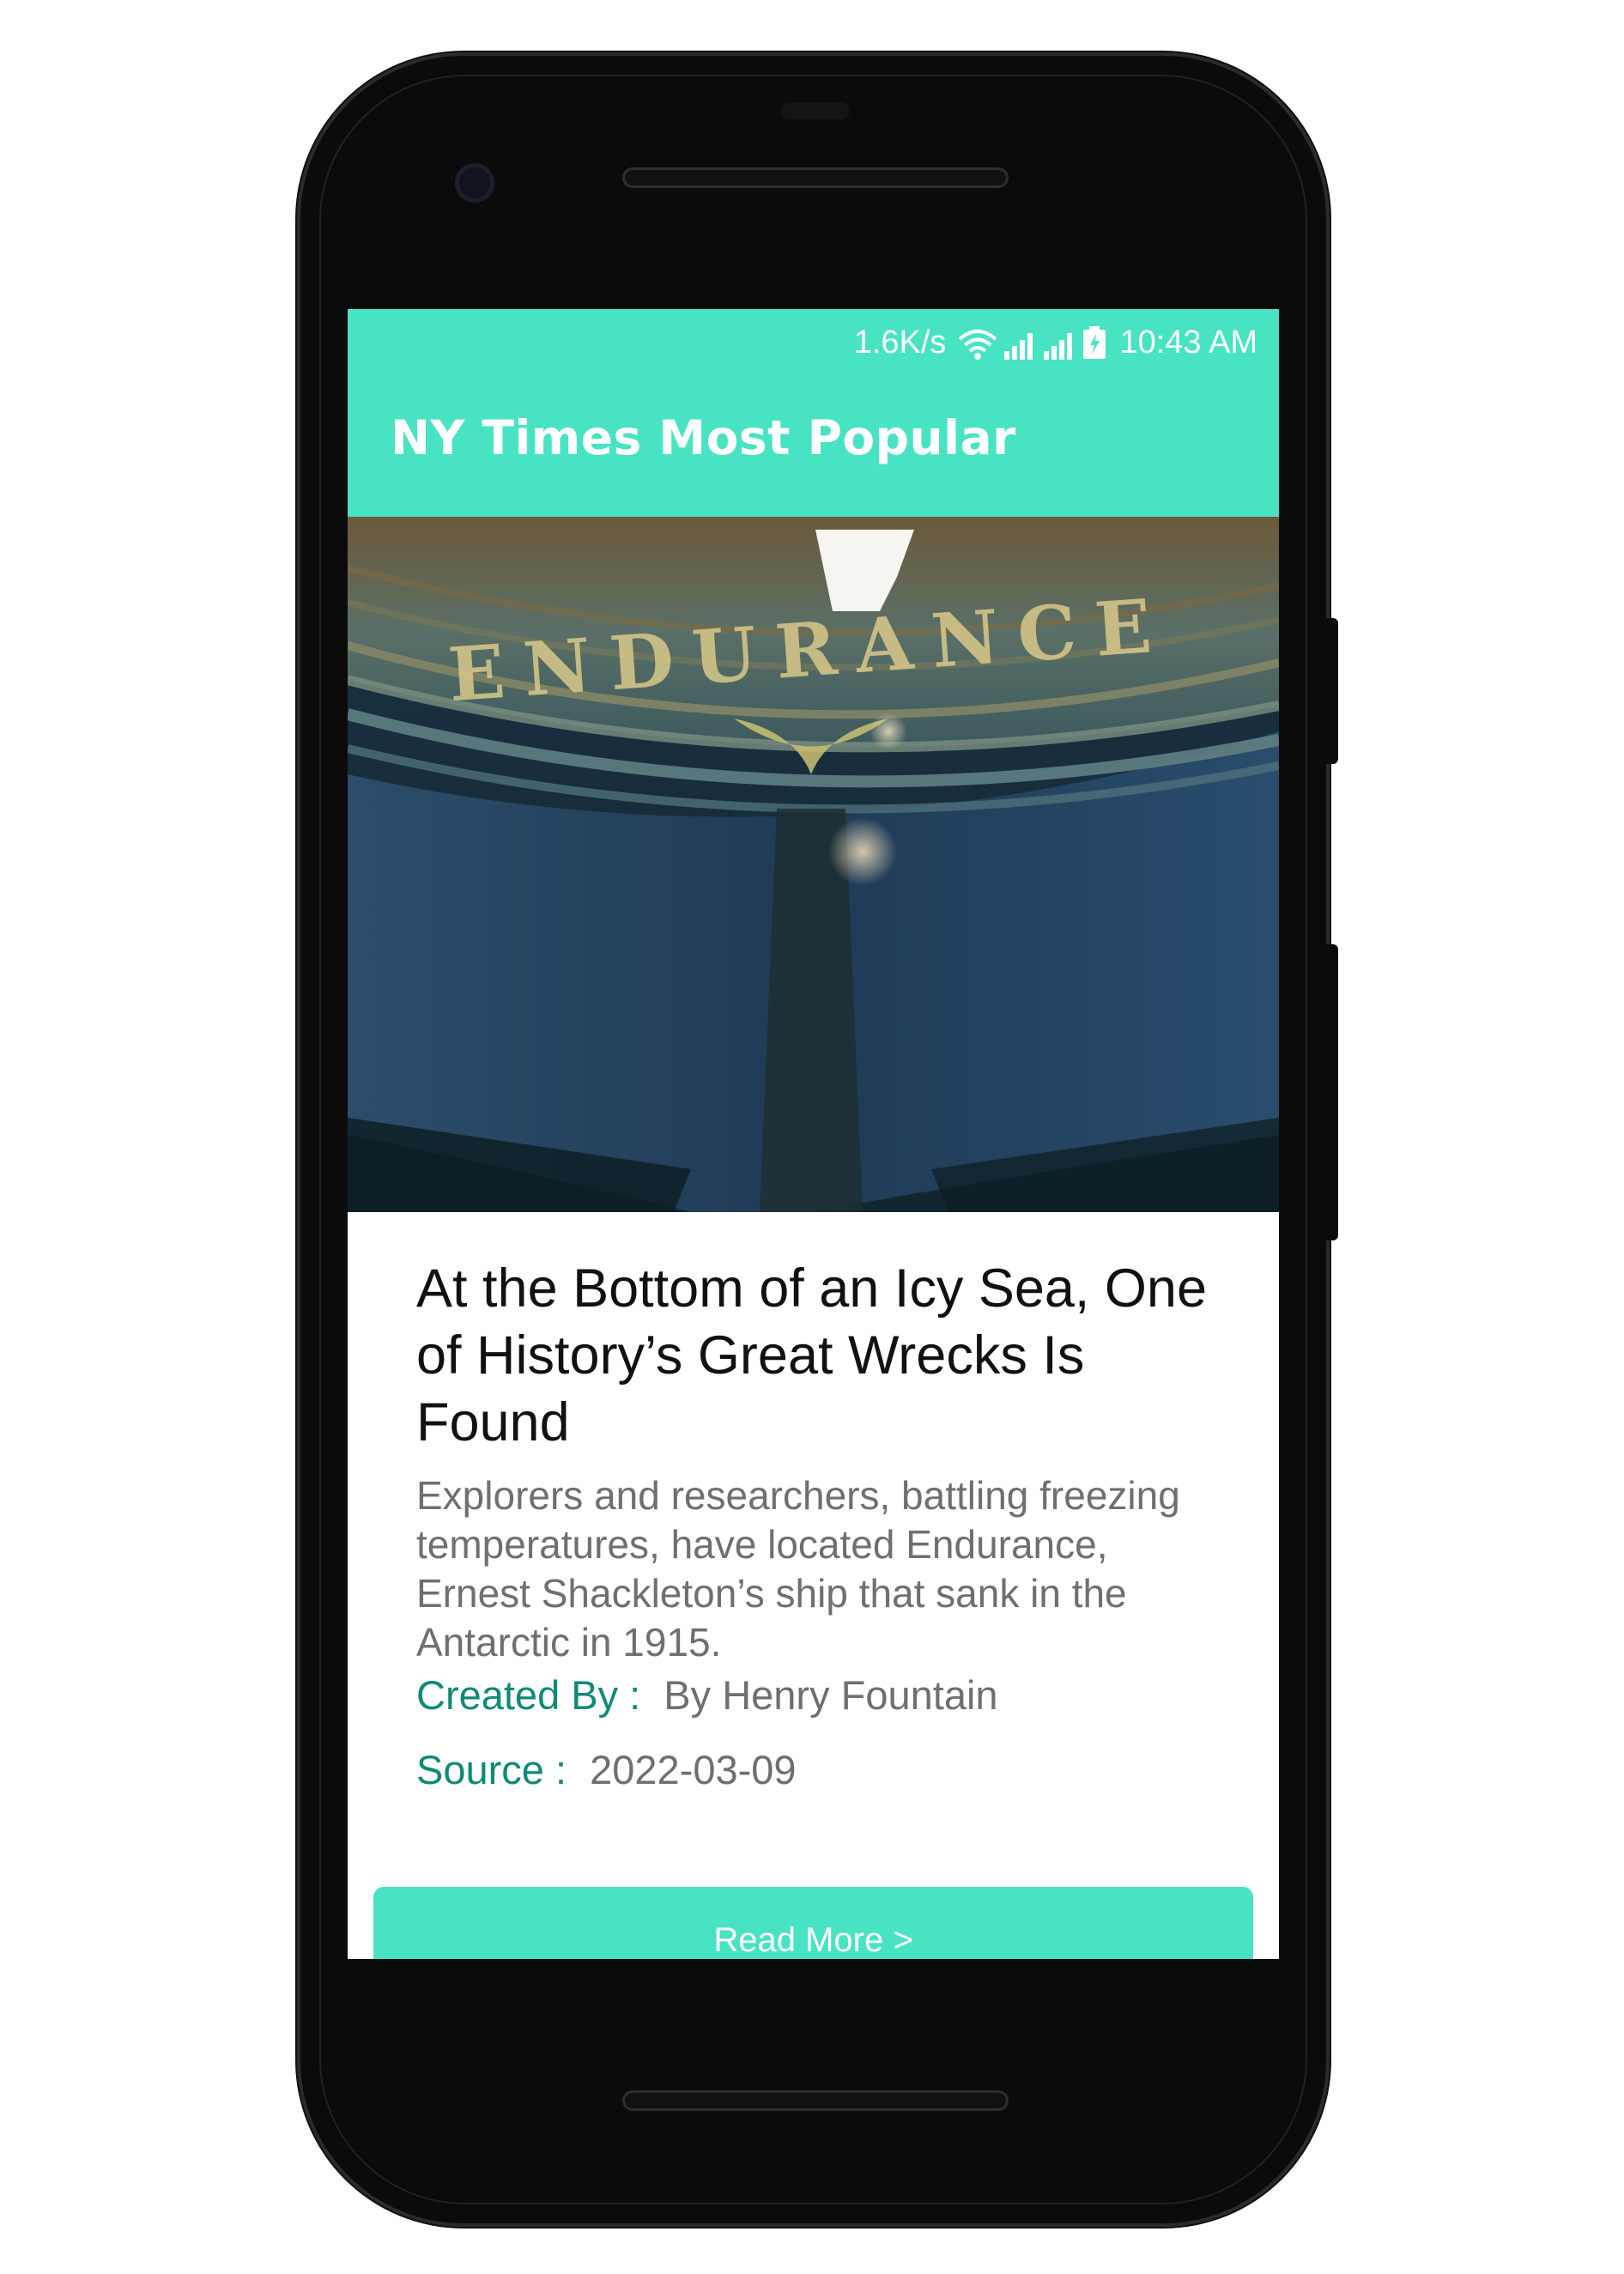  What do you see at coordinates (813, 343) in the screenshot?
I see `status-bar: 1.6K/s 10:43 AM` at bounding box center [813, 343].